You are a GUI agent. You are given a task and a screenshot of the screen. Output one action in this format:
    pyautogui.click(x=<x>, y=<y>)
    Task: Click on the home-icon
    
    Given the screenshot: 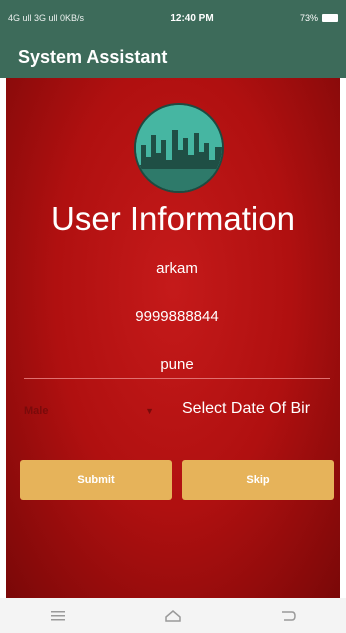 What is the action you would take?
    pyautogui.click(x=173, y=616)
    